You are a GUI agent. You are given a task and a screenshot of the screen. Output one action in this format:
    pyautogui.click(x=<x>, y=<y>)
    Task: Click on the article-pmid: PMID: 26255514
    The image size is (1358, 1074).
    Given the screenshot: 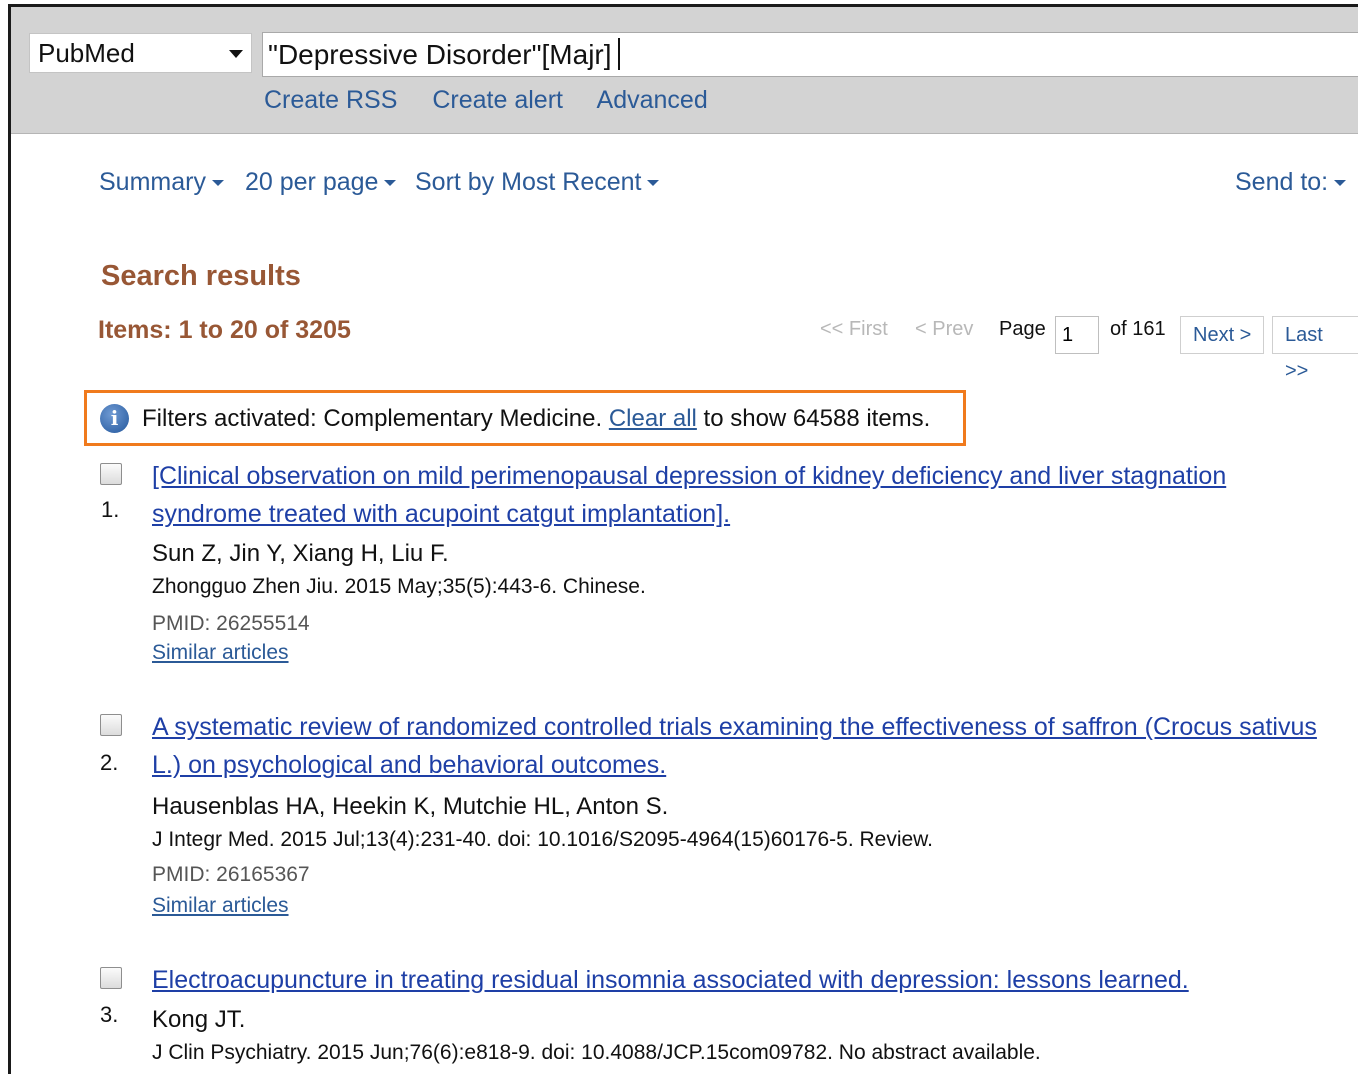 What is the action you would take?
    pyautogui.click(x=231, y=623)
    